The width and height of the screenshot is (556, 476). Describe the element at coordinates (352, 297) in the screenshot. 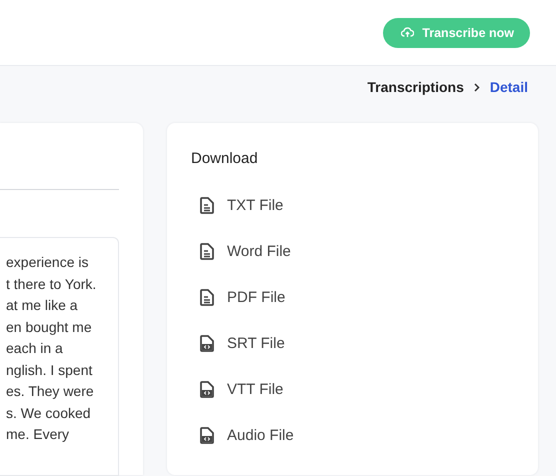

I see `download-link: PDF File` at that location.